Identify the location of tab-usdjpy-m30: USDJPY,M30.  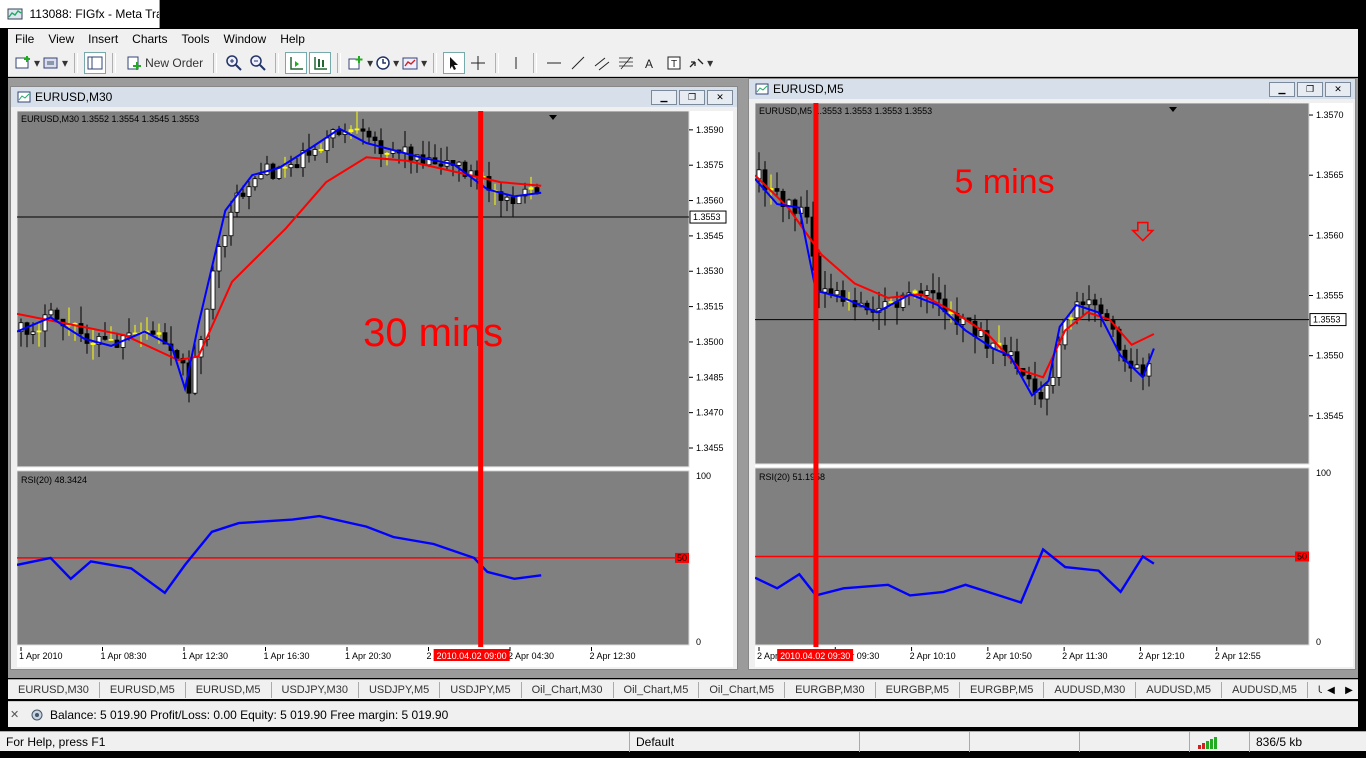
(315, 689).